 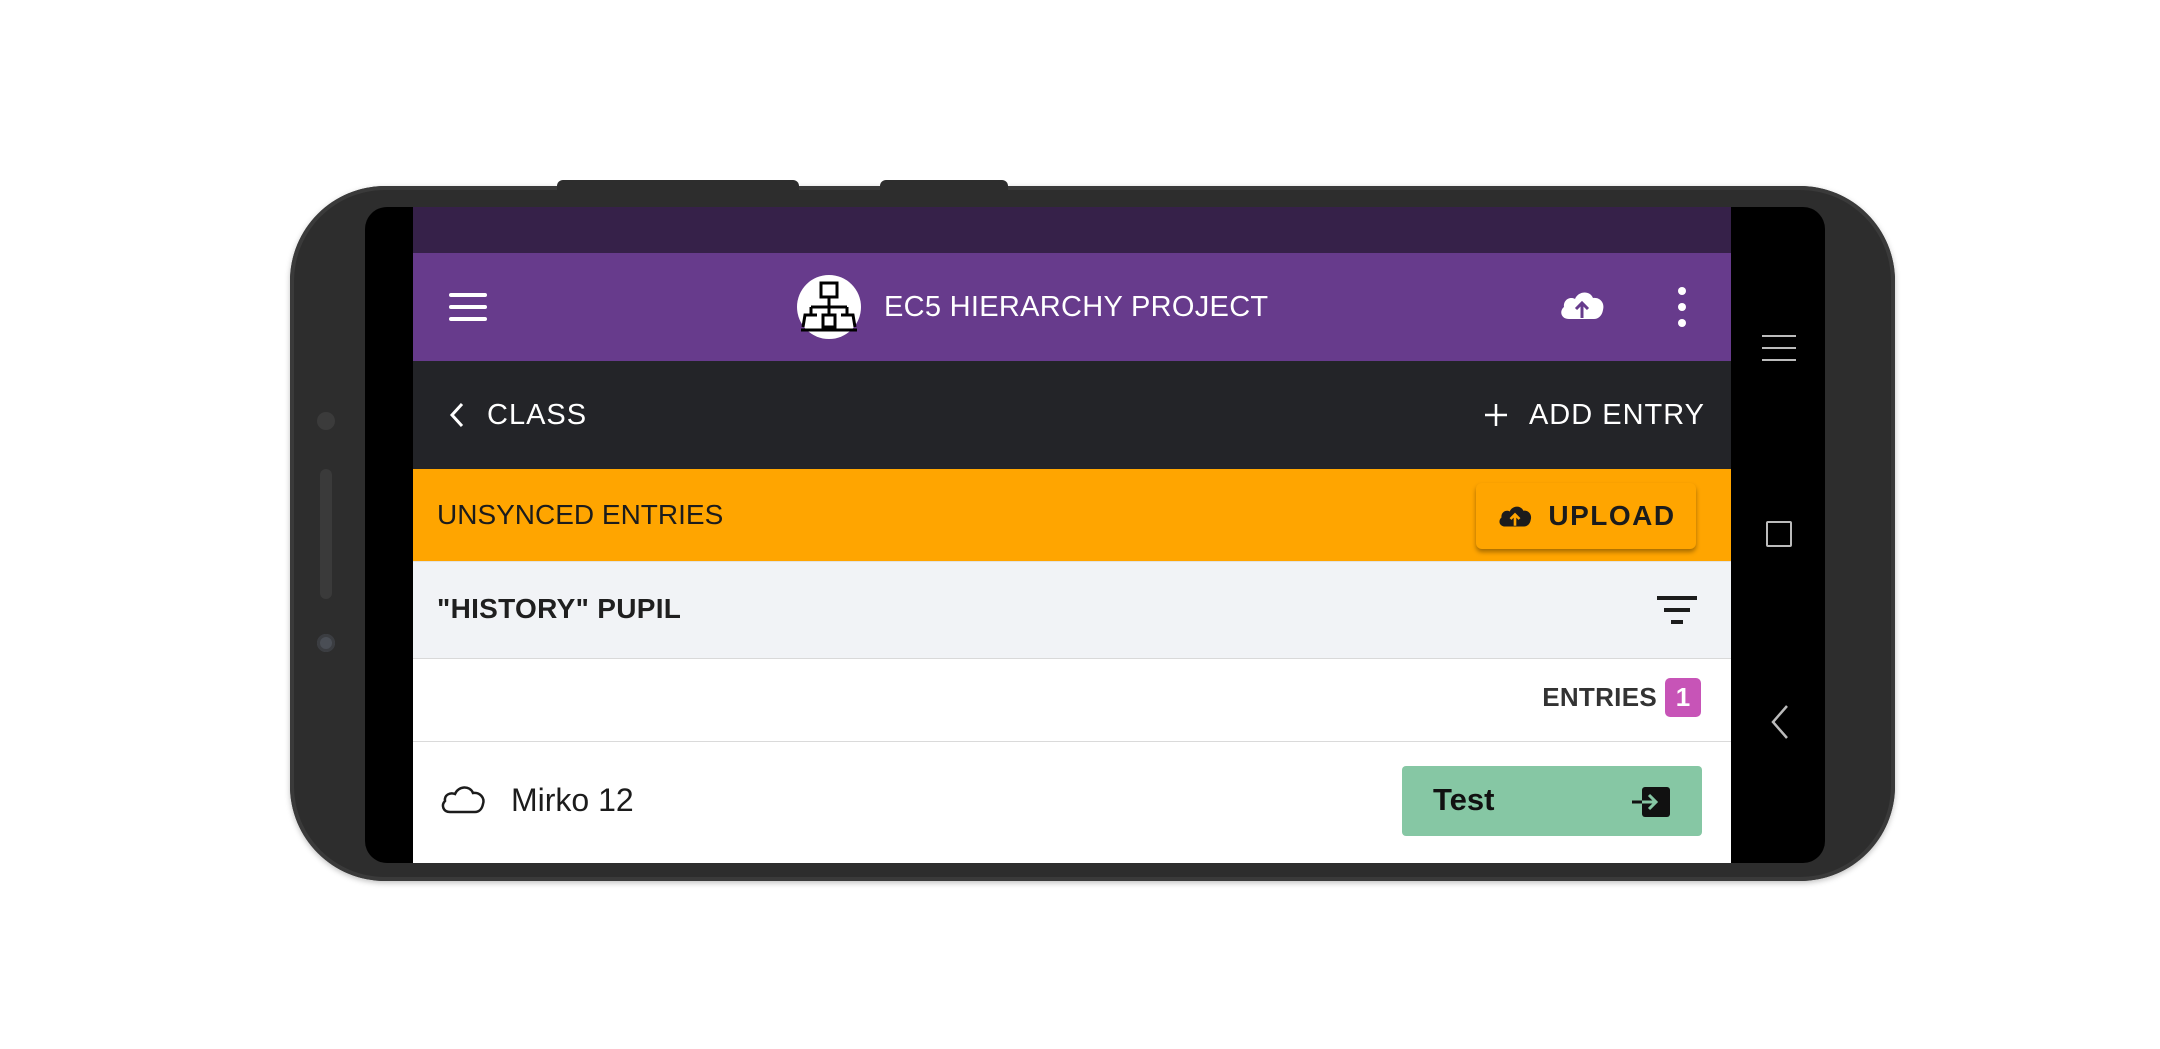 What do you see at coordinates (1495, 415) in the screenshot?
I see `plus-icon` at bounding box center [1495, 415].